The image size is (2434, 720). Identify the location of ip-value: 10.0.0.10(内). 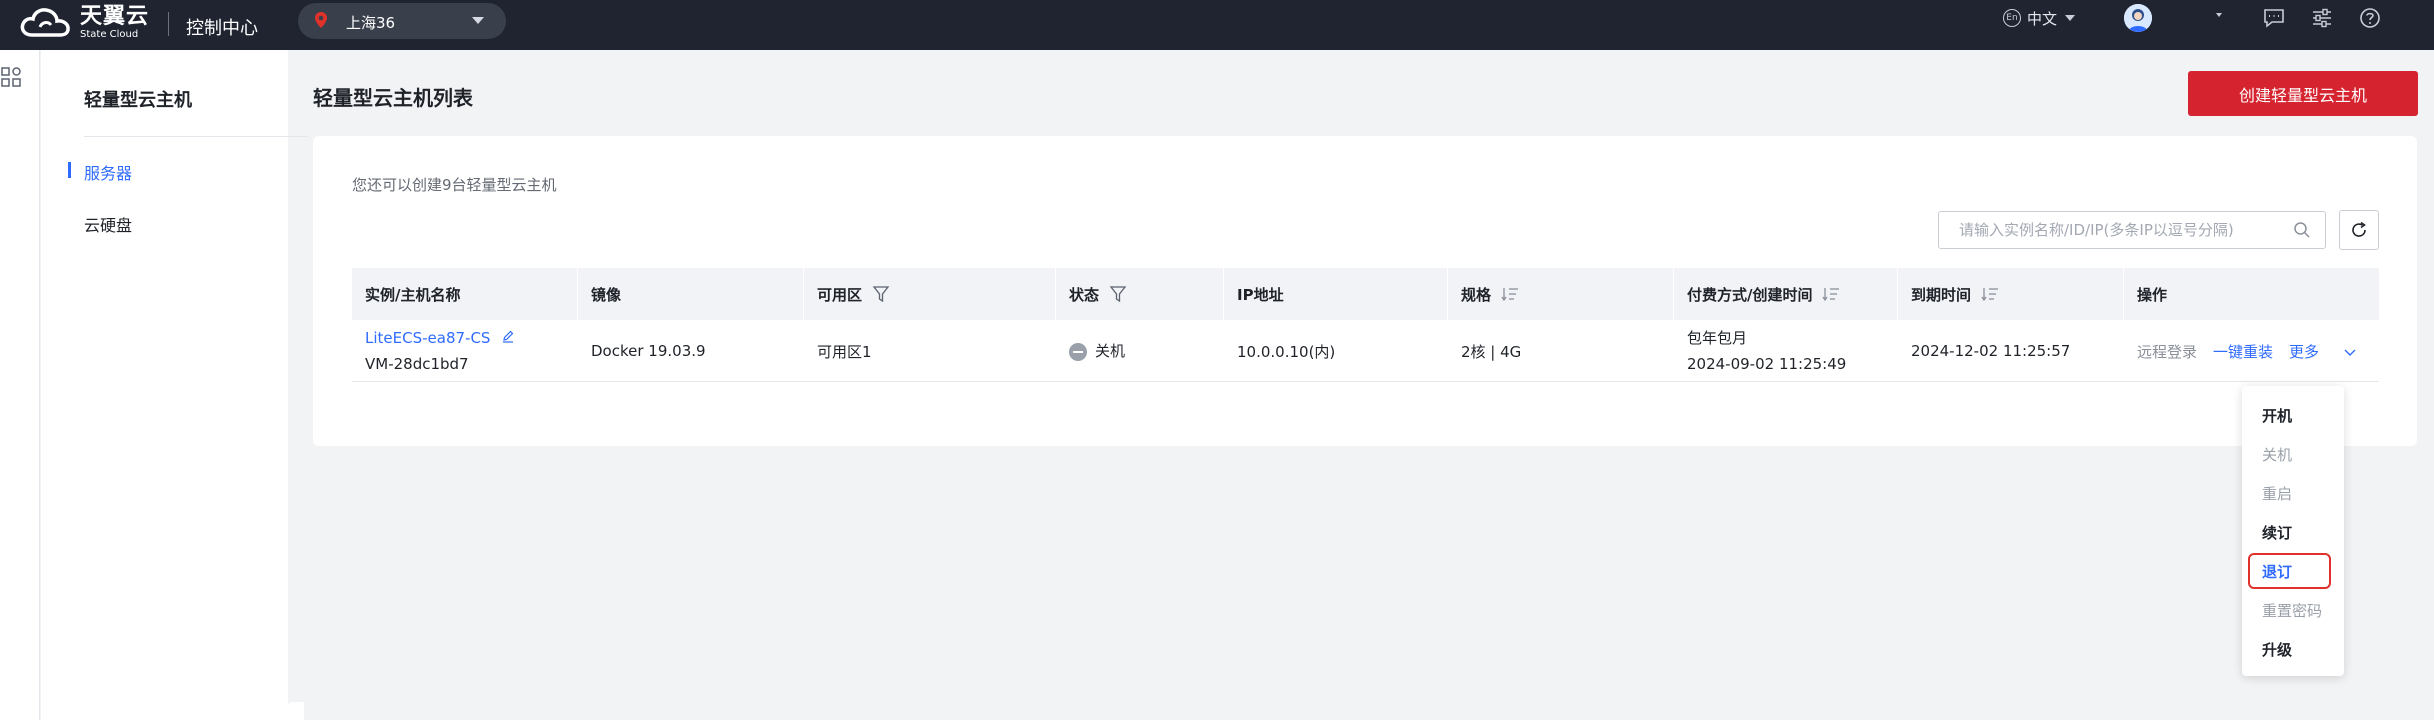
(1286, 351).